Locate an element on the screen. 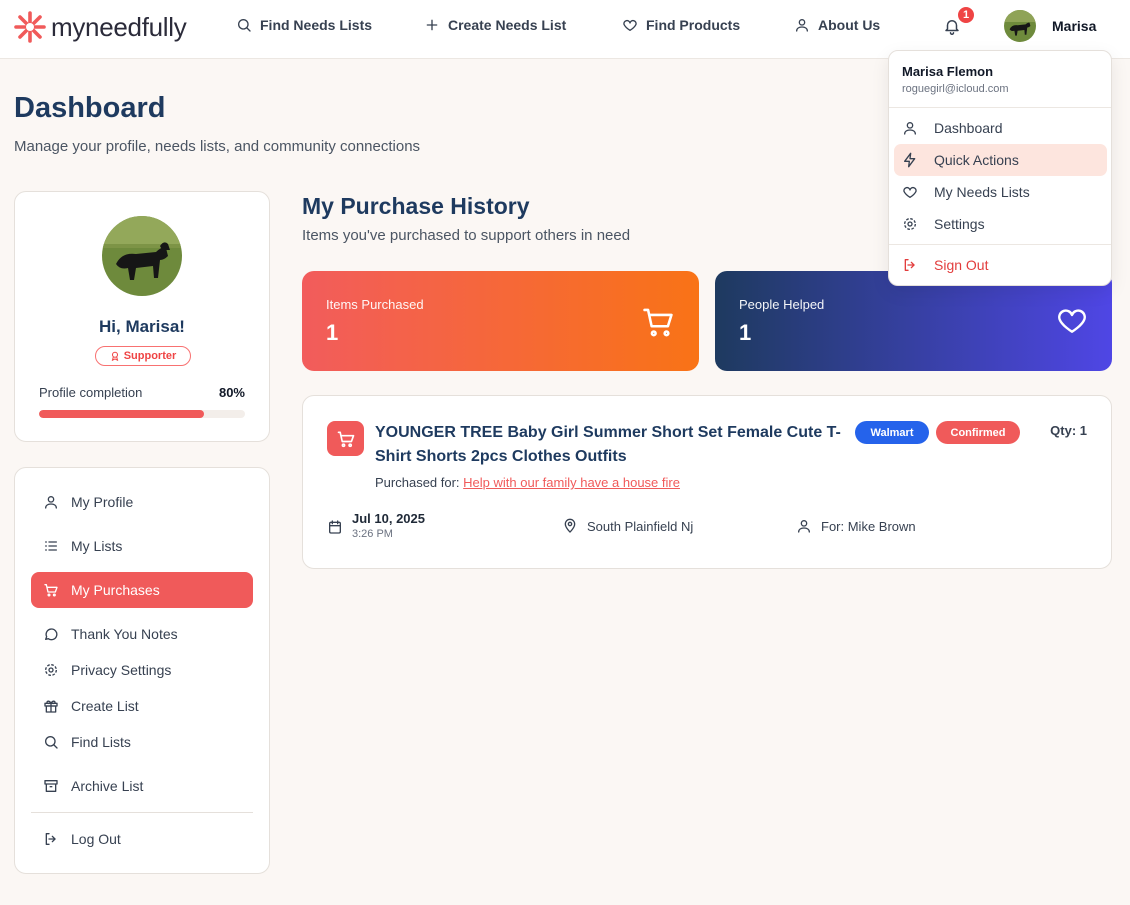  brand-name: myneedfully is located at coordinates (119, 26).